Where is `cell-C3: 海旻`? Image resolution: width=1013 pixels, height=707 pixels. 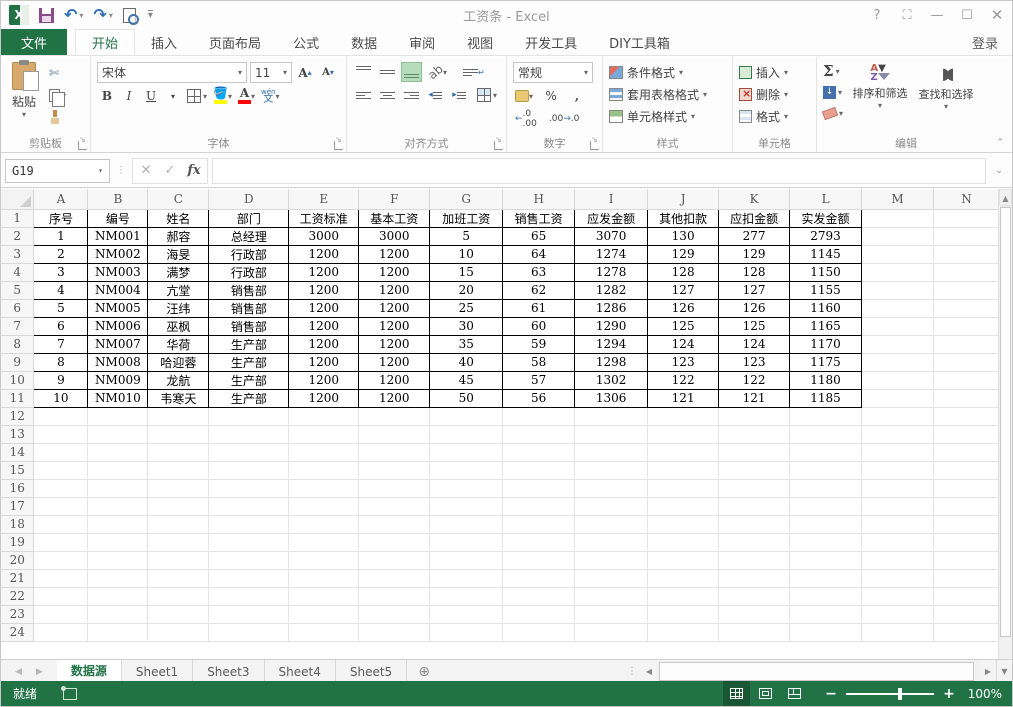
cell-C3: 海旻 is located at coordinates (178, 254).